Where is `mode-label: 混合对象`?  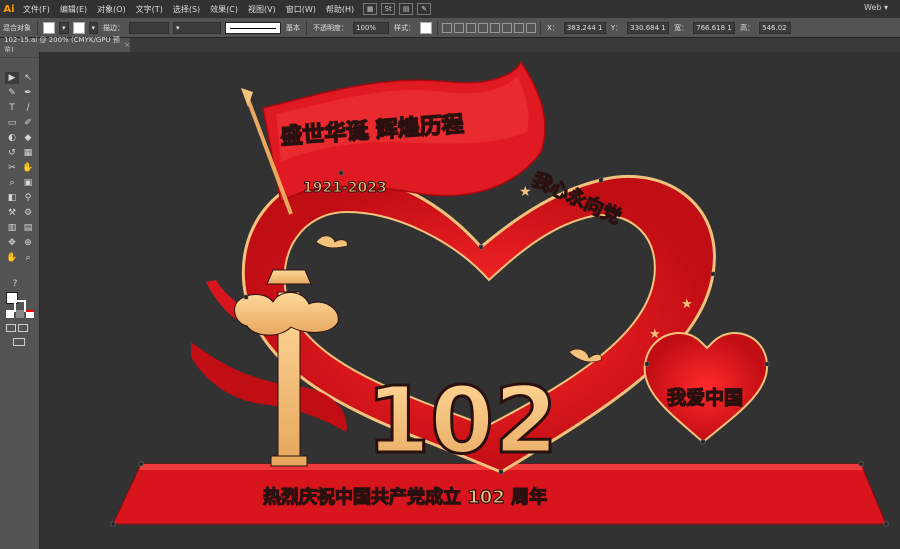
mode-label: 混合对象 is located at coordinates (17, 27).